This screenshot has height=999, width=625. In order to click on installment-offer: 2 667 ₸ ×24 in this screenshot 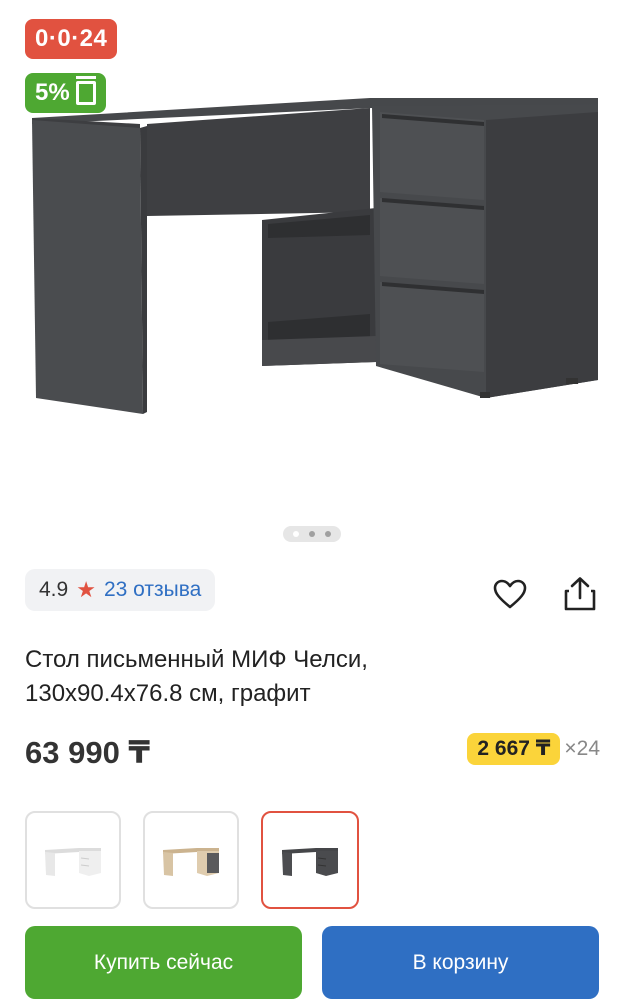, I will do `click(533, 749)`.